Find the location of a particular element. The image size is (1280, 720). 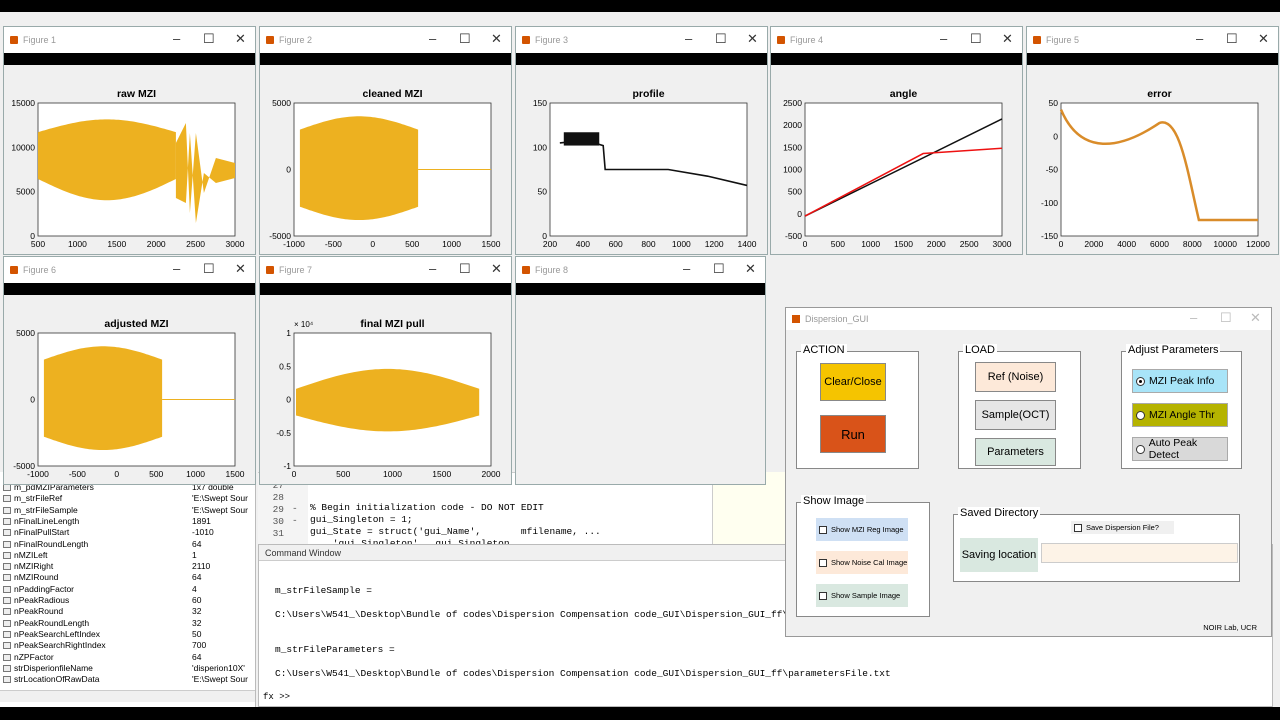

workspace-variable-row: strLocationOfRawData 'E:\Swept Sour is located at coordinates (125, 679).